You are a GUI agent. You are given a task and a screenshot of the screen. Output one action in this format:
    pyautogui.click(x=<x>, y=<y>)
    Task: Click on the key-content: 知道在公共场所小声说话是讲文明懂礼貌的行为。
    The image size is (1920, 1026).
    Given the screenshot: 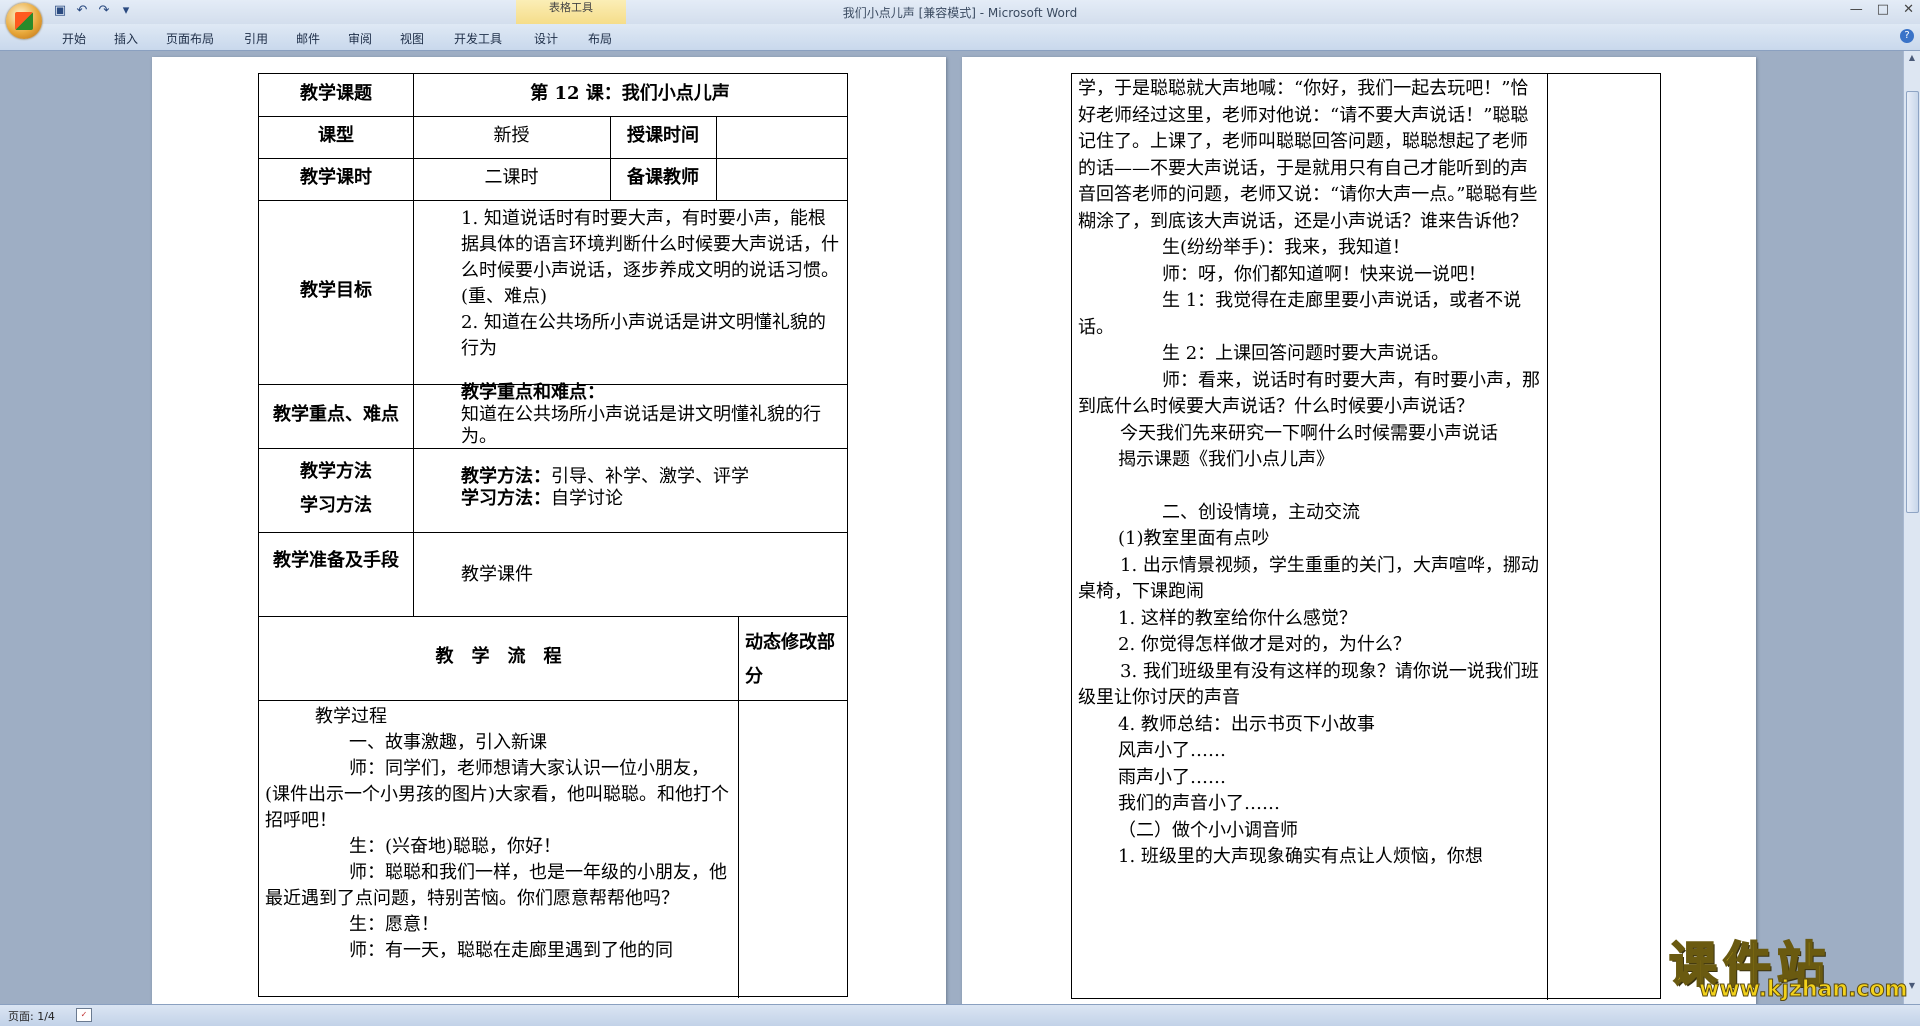 What is the action you would take?
    pyautogui.click(x=641, y=425)
    